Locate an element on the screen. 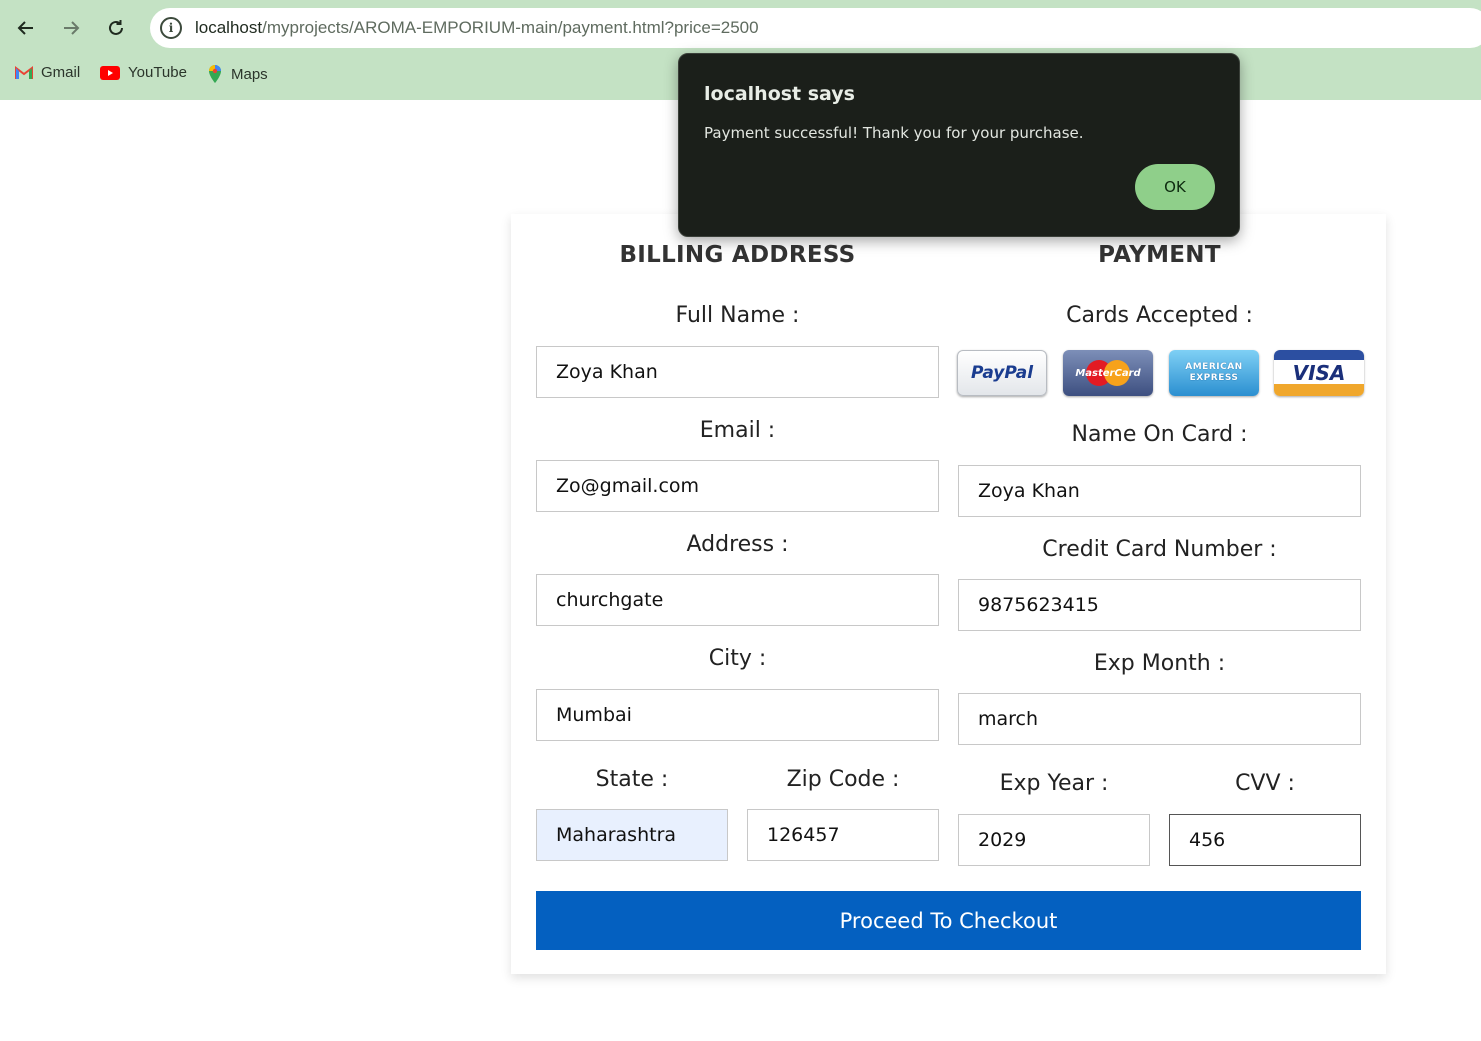  state-label: State : is located at coordinates (632, 779).